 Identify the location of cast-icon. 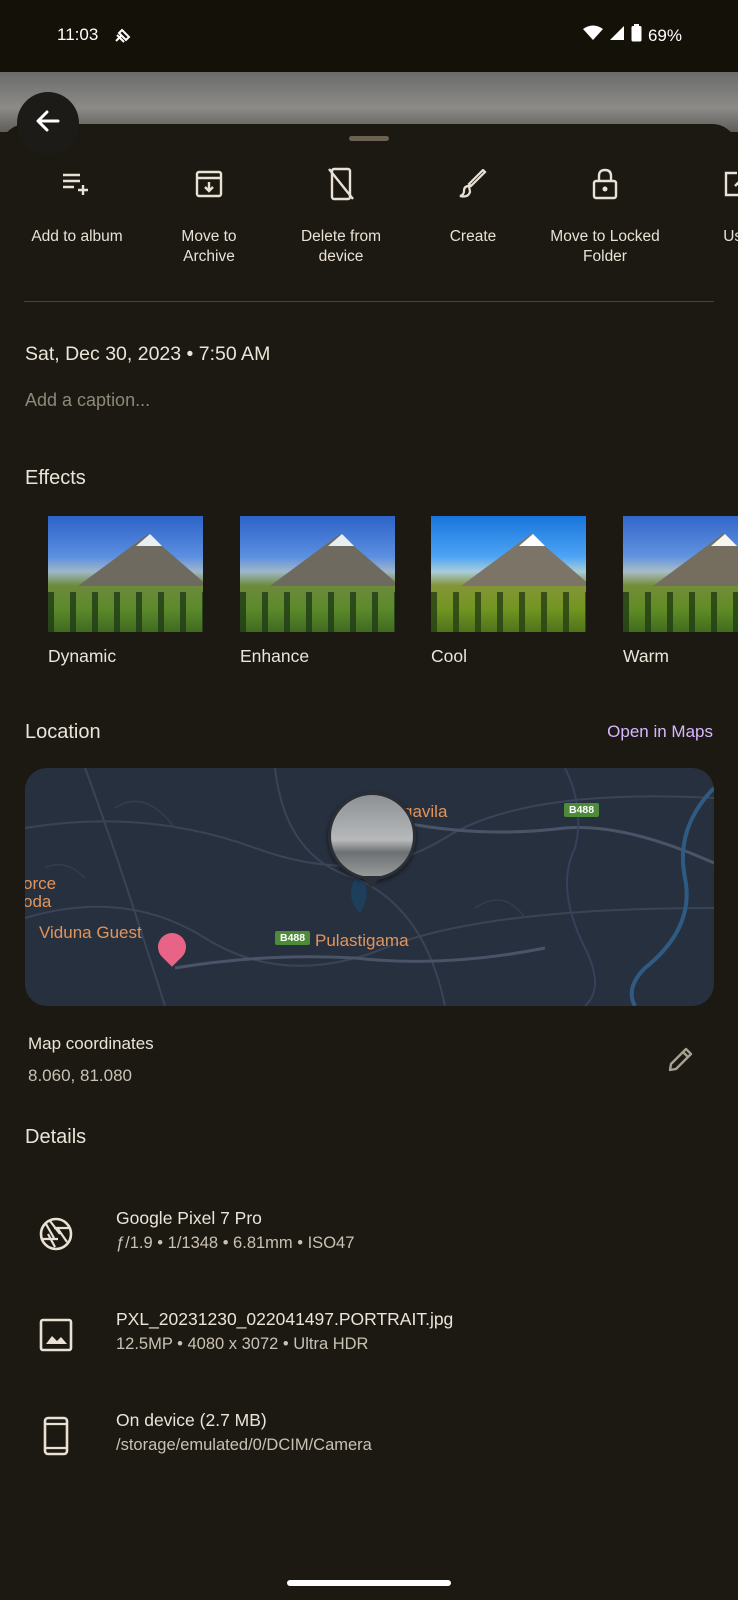
(123, 38).